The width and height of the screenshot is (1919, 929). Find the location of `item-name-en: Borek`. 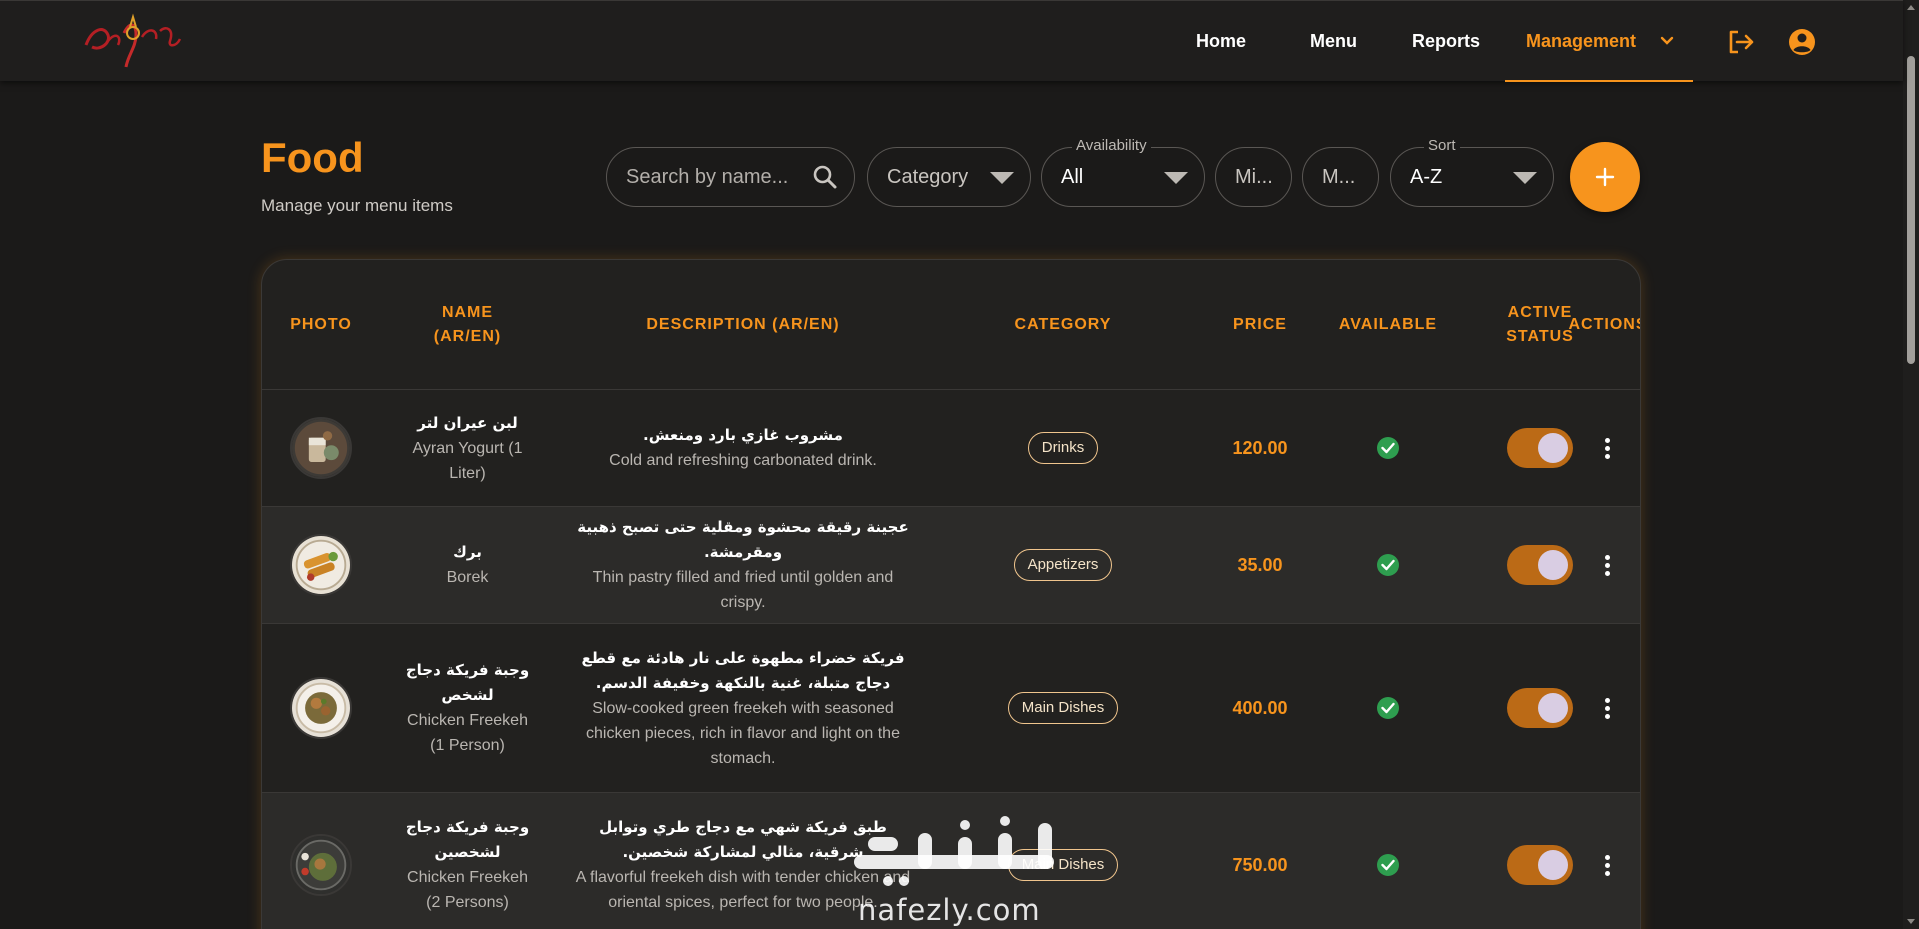

item-name-en: Borek is located at coordinates (467, 577).